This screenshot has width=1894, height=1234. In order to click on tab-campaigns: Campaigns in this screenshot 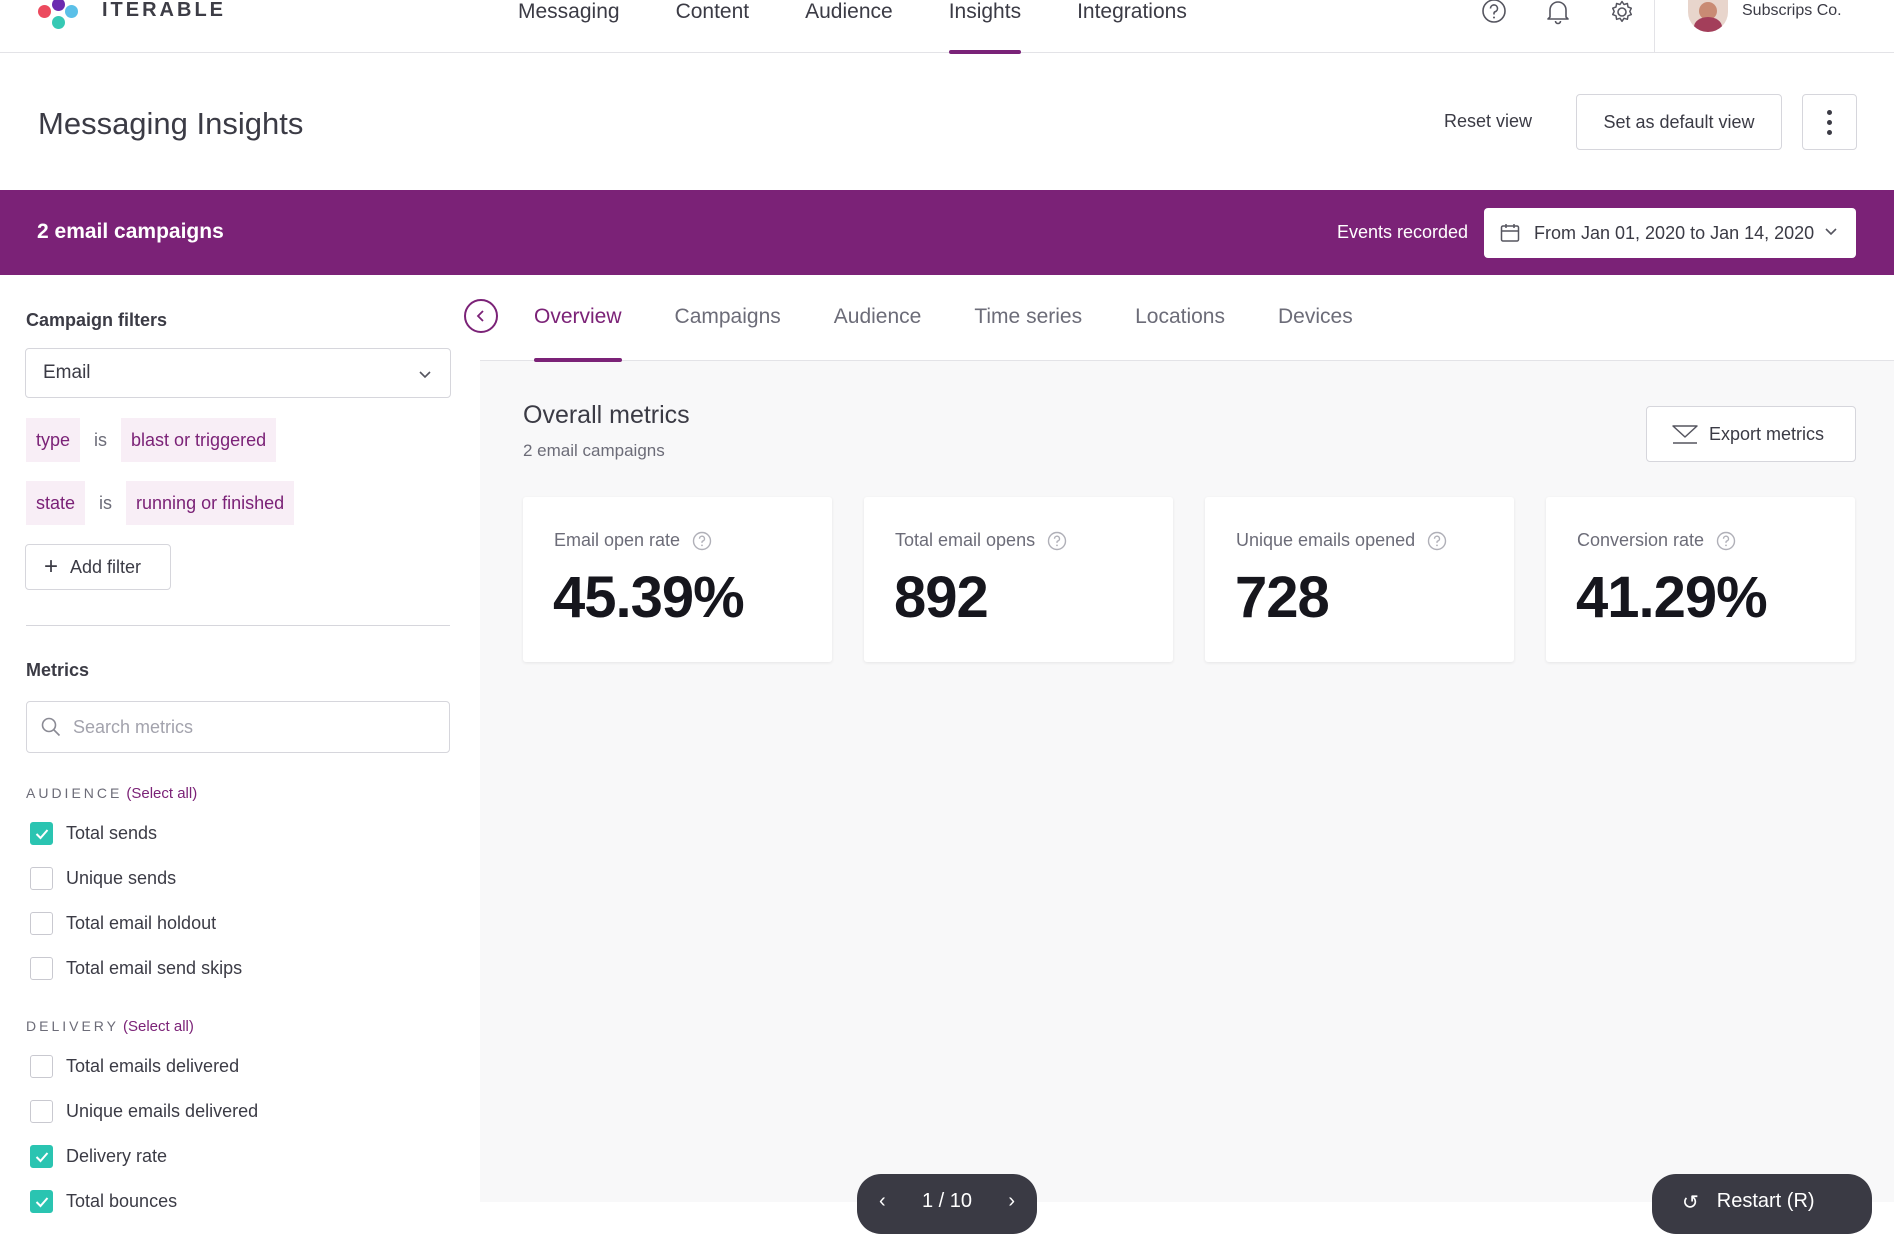, I will do `click(728, 333)`.